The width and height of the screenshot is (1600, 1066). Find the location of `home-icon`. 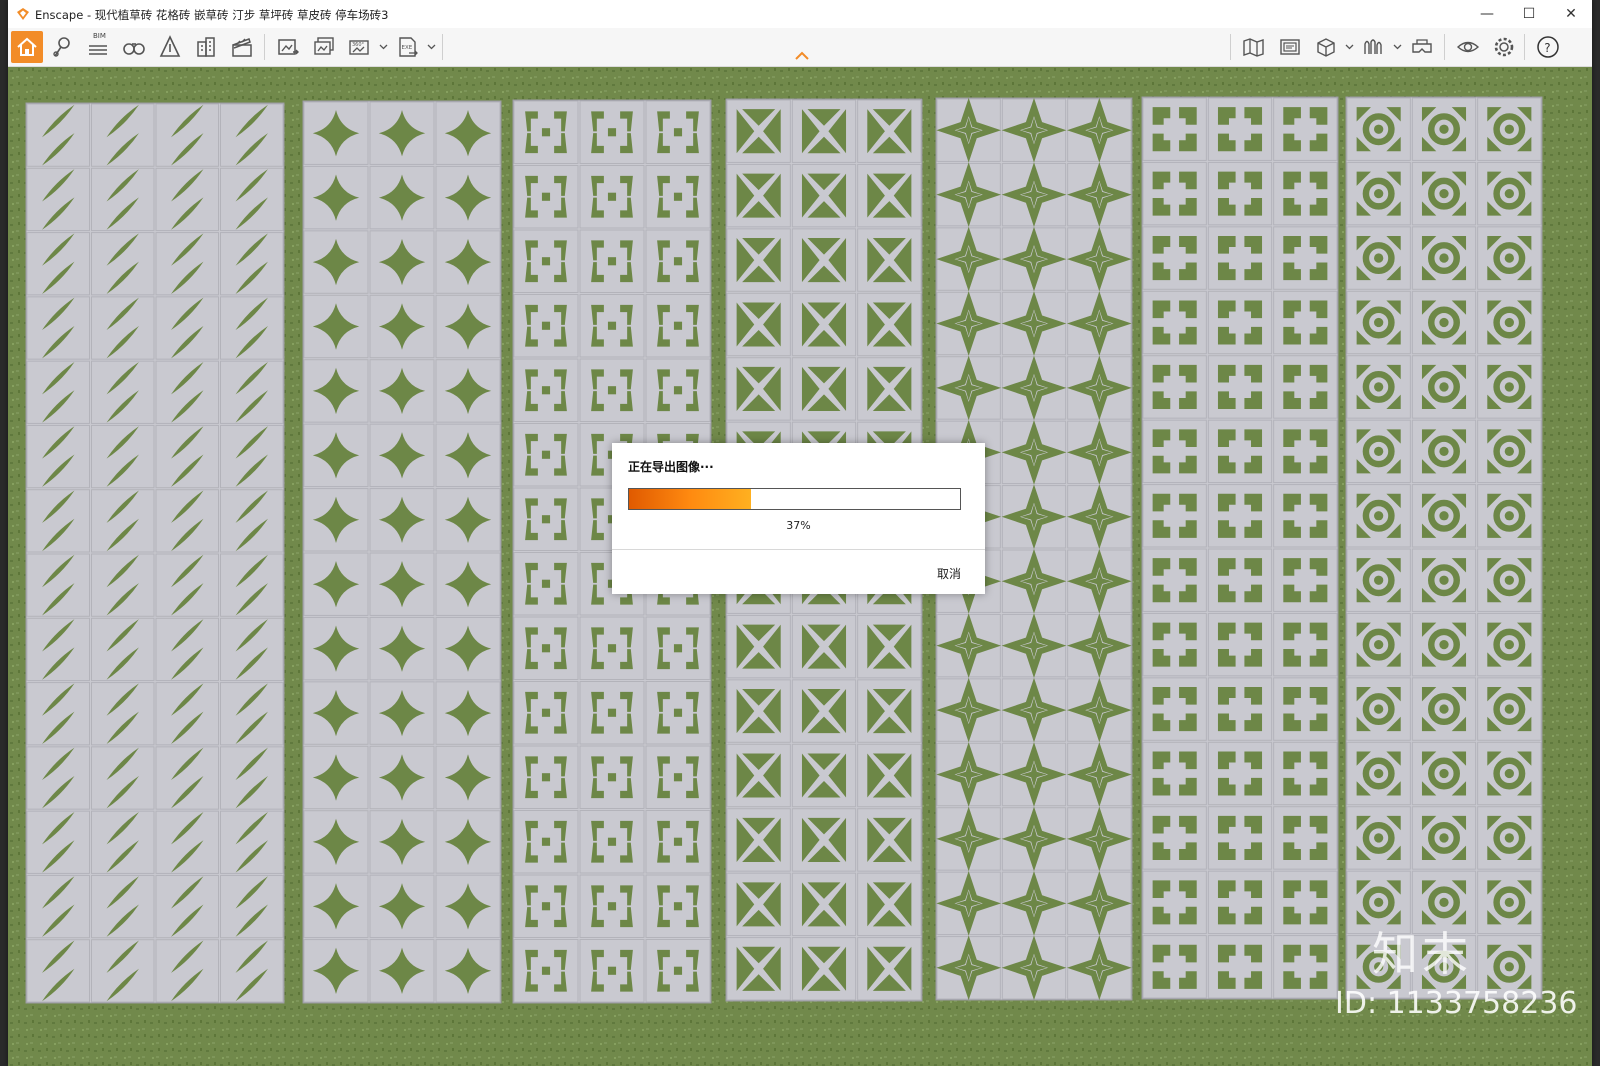

home-icon is located at coordinates (27, 46).